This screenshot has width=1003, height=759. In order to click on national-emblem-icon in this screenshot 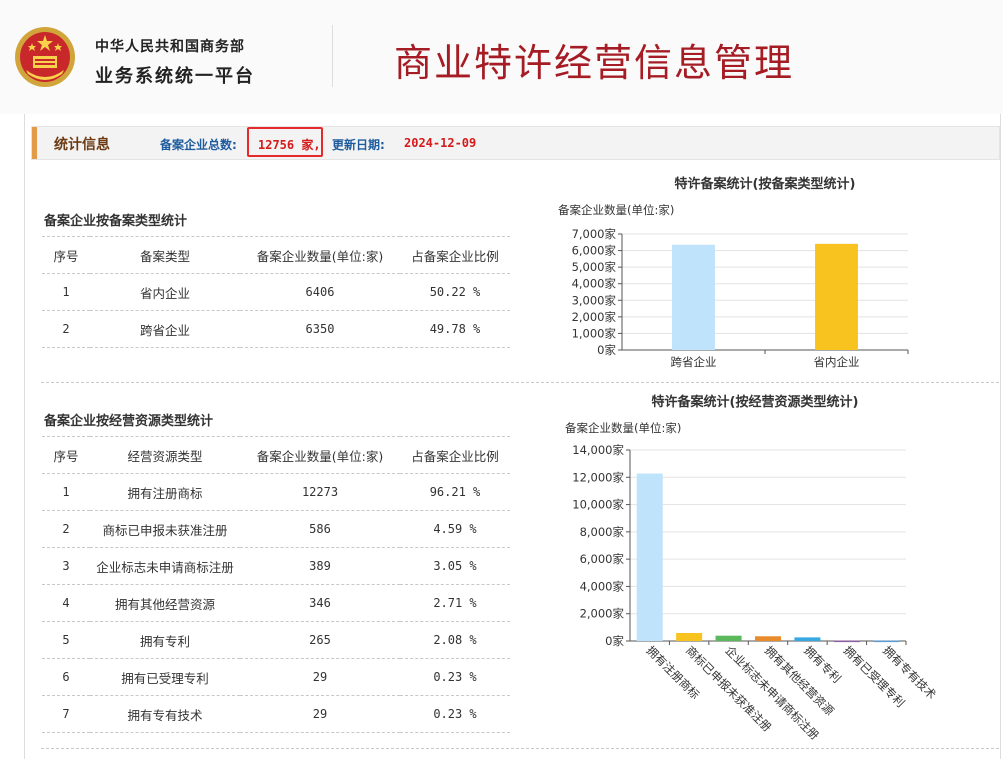, I will do `click(45, 57)`.